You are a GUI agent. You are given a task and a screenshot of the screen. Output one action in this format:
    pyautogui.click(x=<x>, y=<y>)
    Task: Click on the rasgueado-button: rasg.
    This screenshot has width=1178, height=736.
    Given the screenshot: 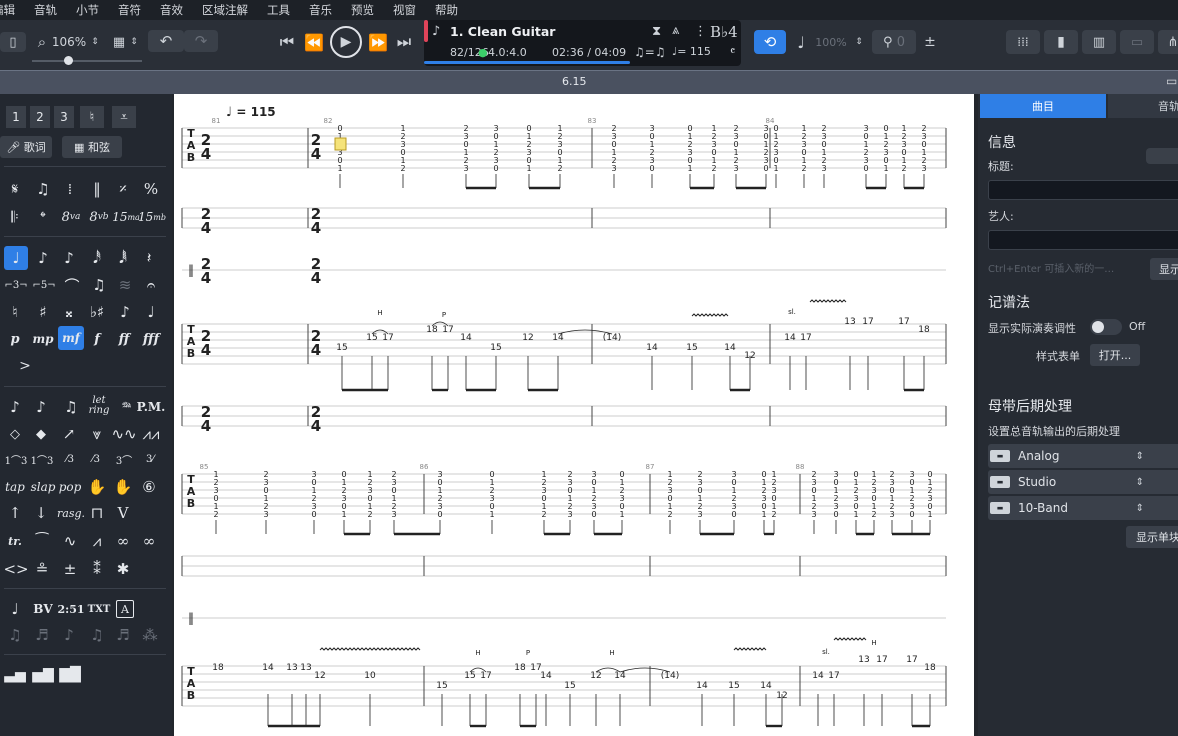 What is the action you would take?
    pyautogui.click(x=71, y=513)
    